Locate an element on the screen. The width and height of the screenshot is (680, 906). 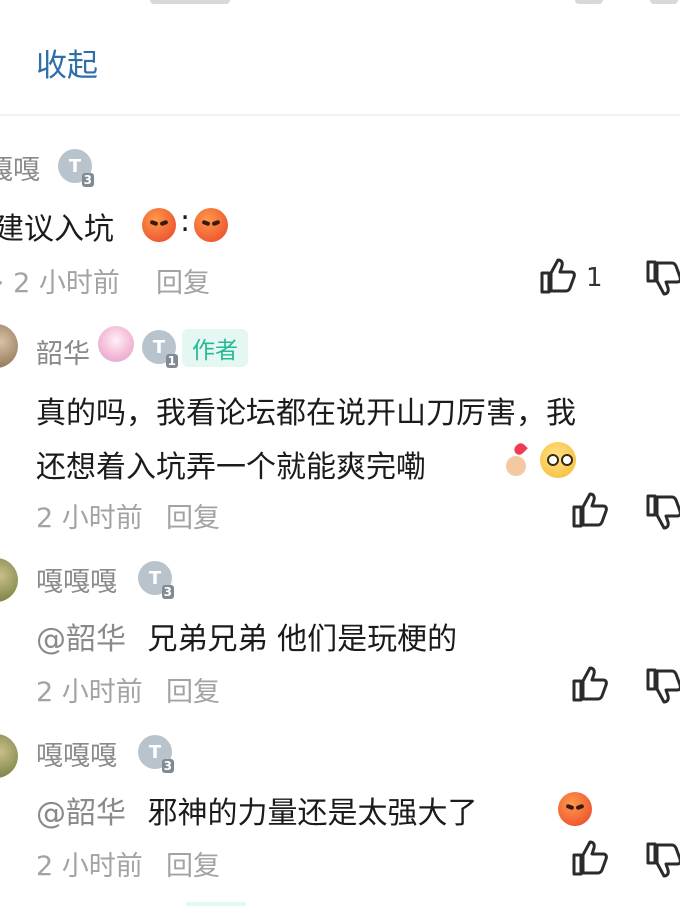
comment-time: · 2 小时前 is located at coordinates (60, 283).